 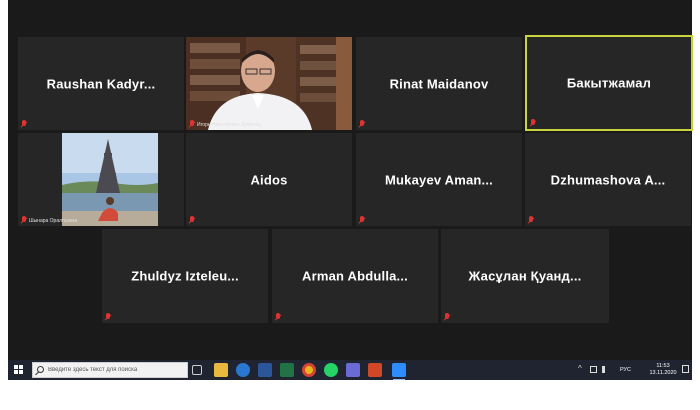 What do you see at coordinates (605, 369) in the screenshot?
I see `volume-icon` at bounding box center [605, 369].